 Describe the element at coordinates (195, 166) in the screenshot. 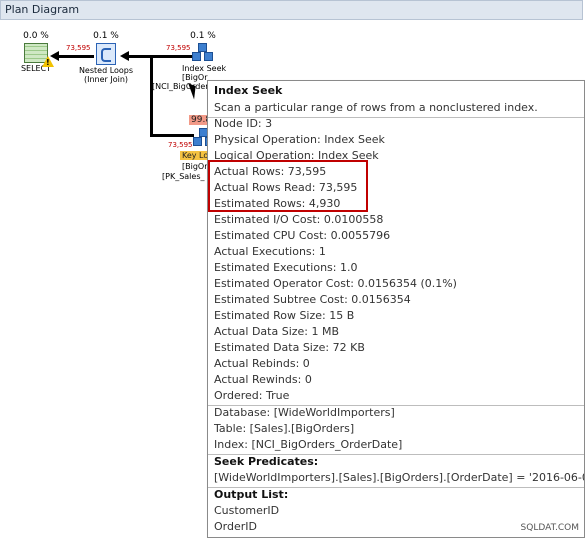

I see `key-lookup-table: [BigOr` at that location.